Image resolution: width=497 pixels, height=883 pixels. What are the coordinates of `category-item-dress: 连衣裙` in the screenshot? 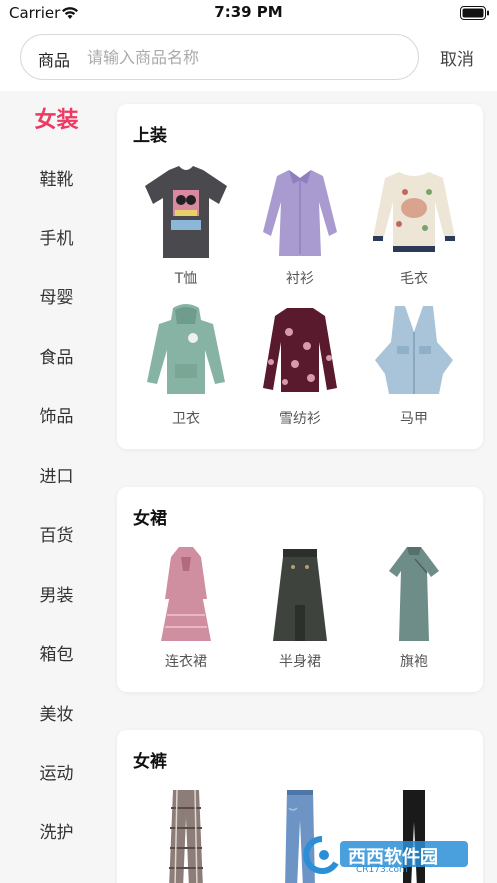 It's located at (186, 608).